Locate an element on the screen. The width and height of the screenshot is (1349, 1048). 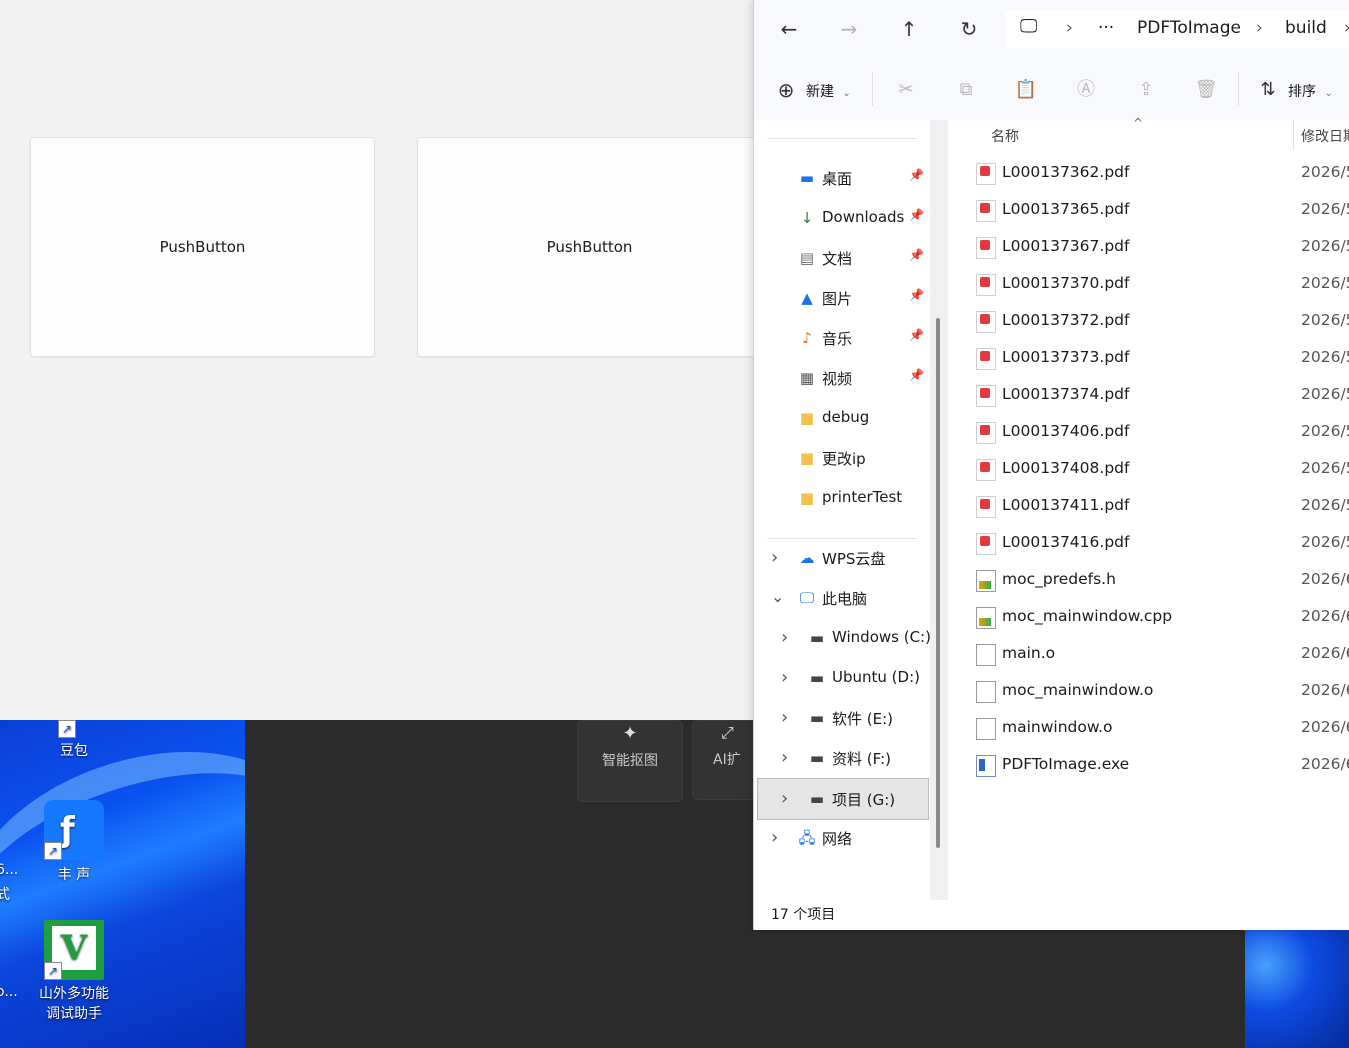
pdf-file-icon is located at coordinates (986, 359).